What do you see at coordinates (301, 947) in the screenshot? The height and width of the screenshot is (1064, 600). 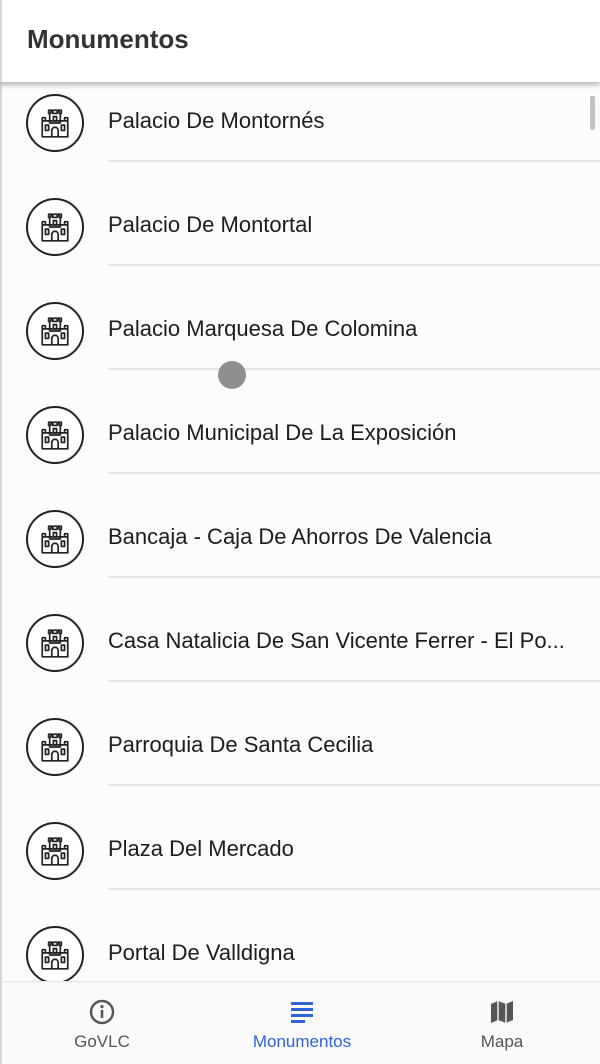 I see `list-item: Portal De Valldigna` at bounding box center [301, 947].